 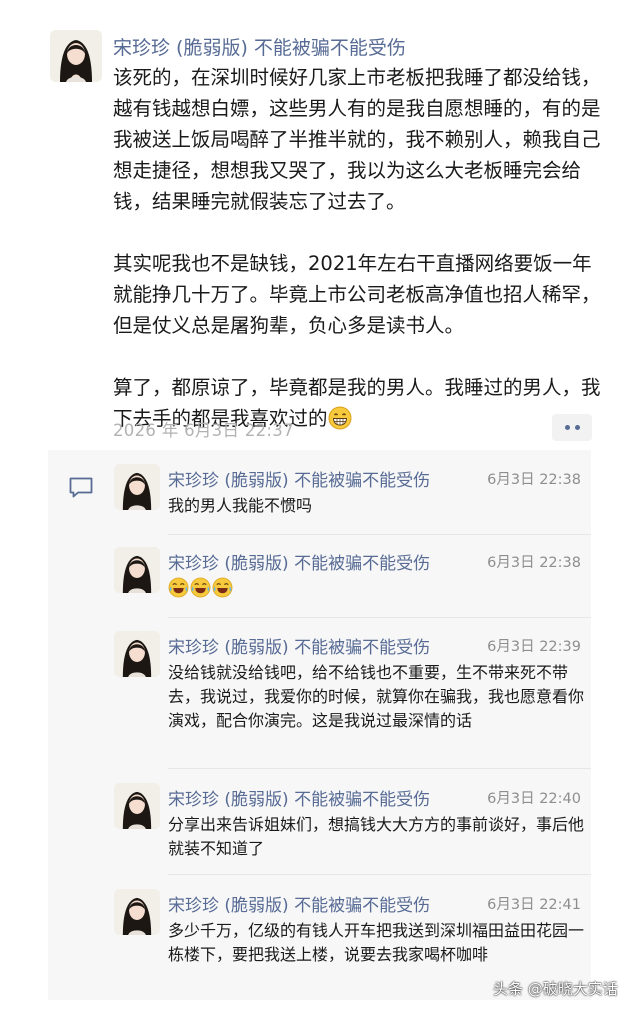 What do you see at coordinates (203, 430) in the screenshot?
I see `post-timestamp: 2026 年 6月3日 22:37` at bounding box center [203, 430].